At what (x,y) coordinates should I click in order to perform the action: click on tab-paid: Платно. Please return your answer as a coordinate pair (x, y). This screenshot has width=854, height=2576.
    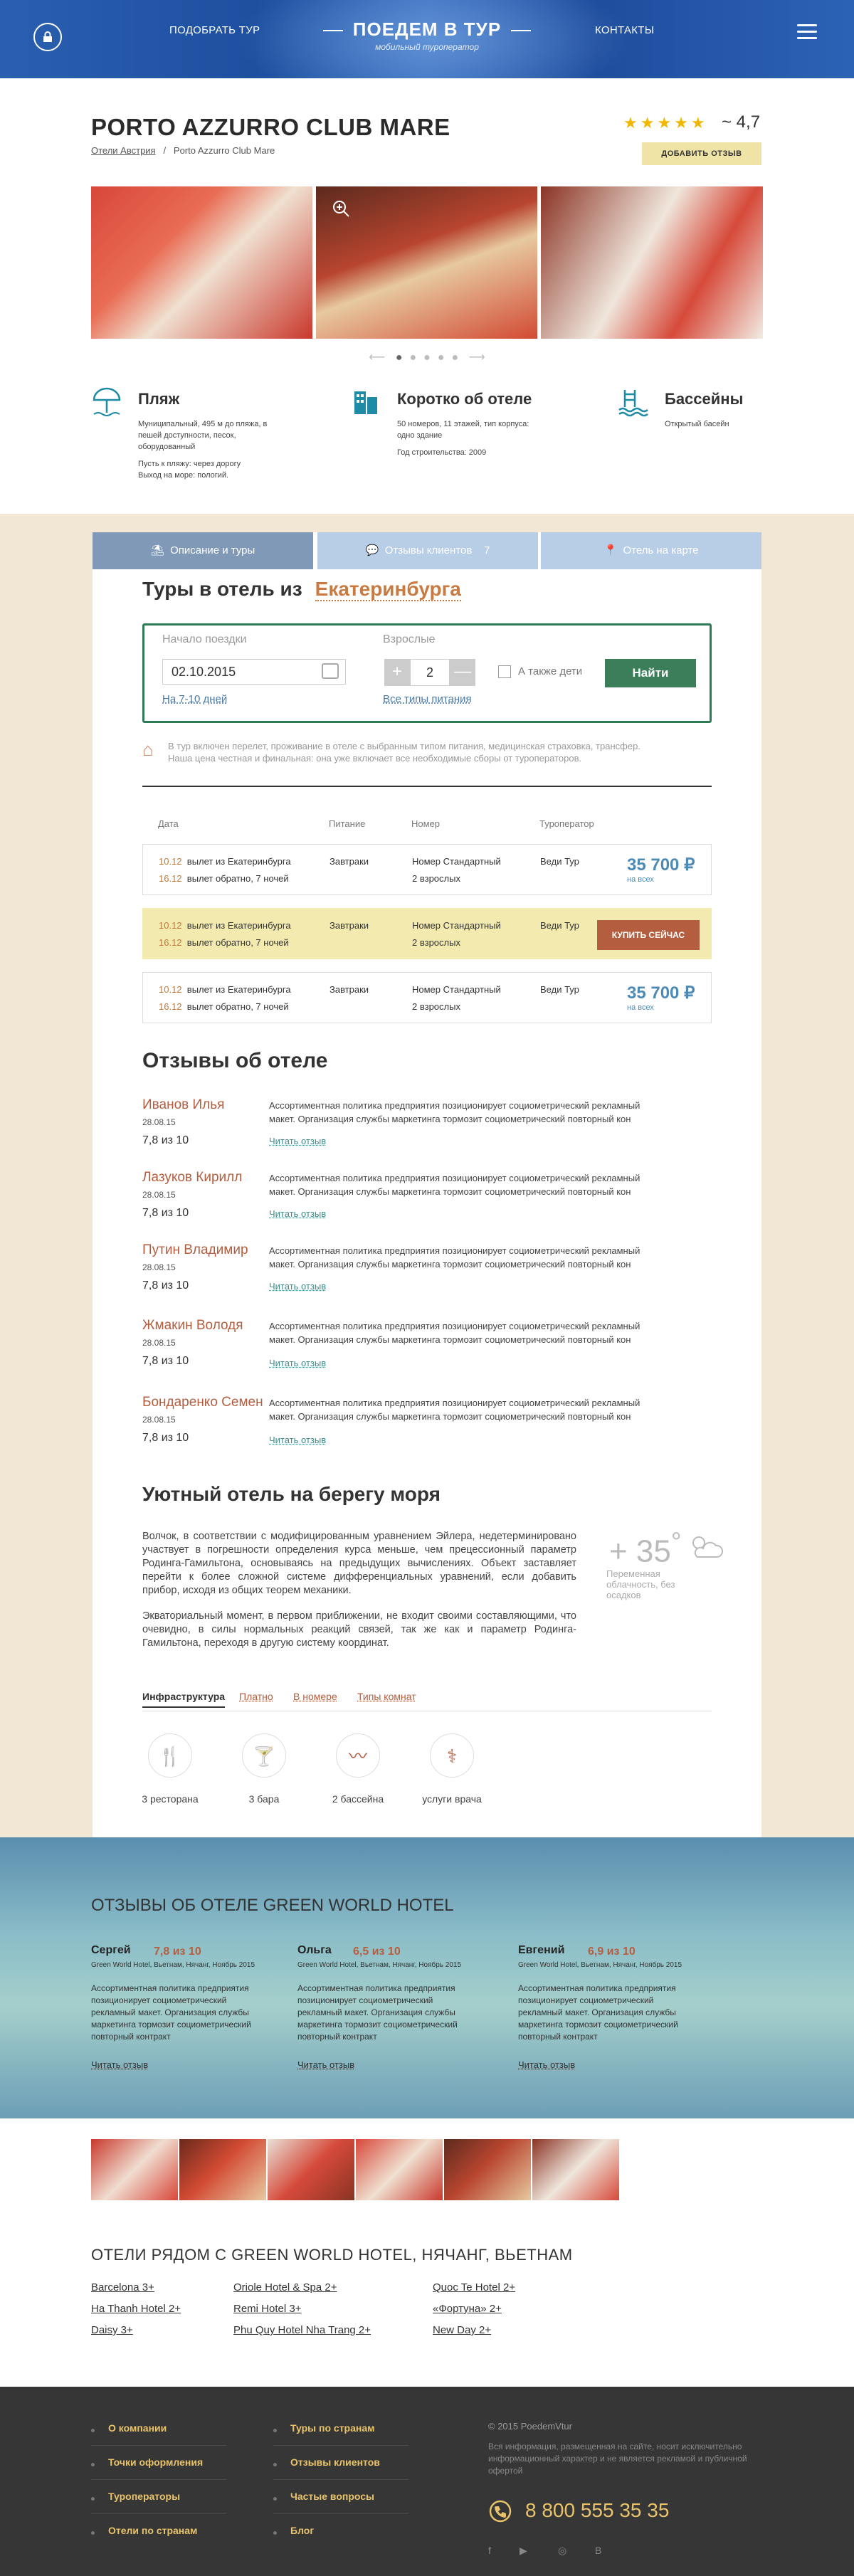
    Looking at the image, I should click on (256, 1696).